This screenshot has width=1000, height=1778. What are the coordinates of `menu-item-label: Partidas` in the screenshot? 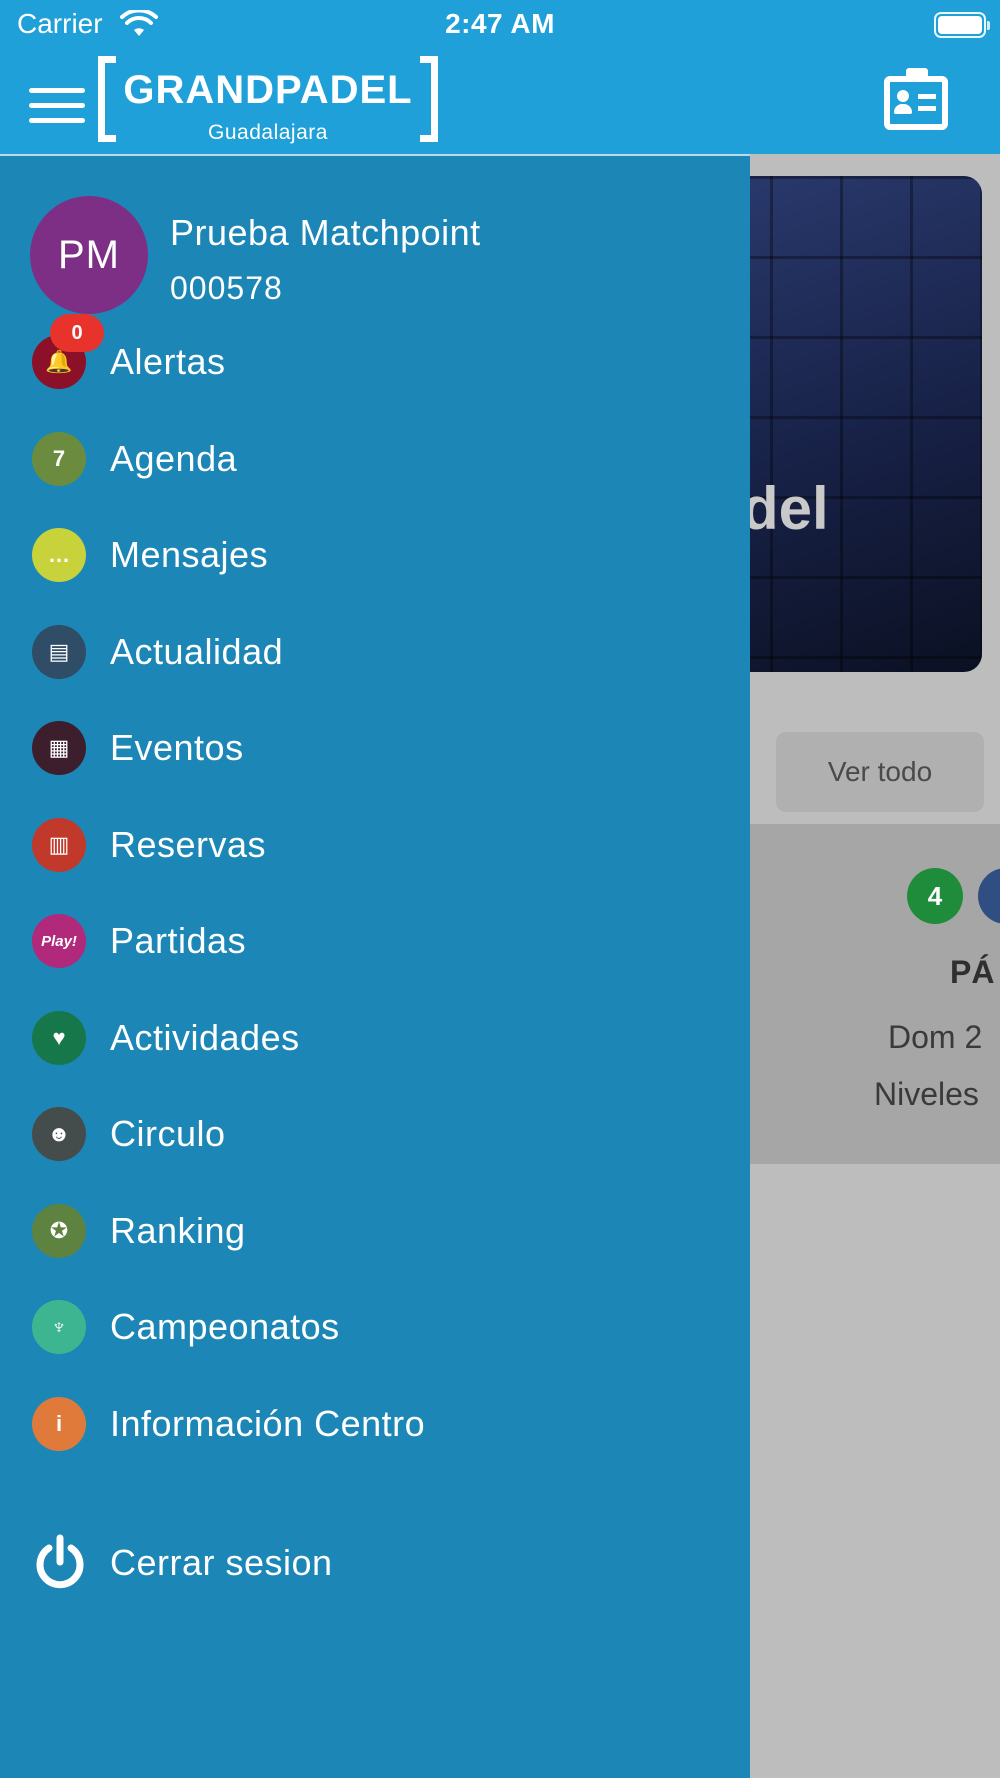 It's located at (178, 940).